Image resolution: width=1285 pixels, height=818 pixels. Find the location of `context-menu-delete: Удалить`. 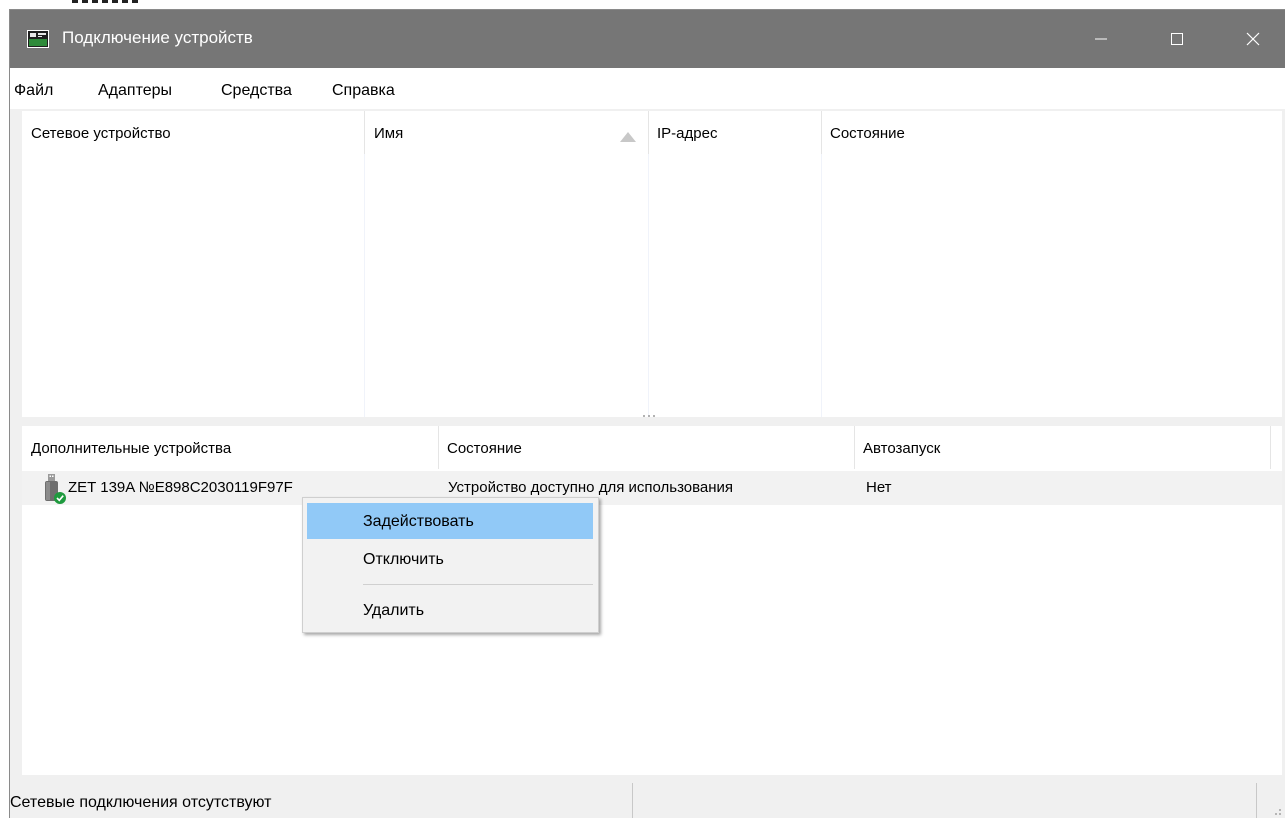

context-menu-delete: Удалить is located at coordinates (450, 610).